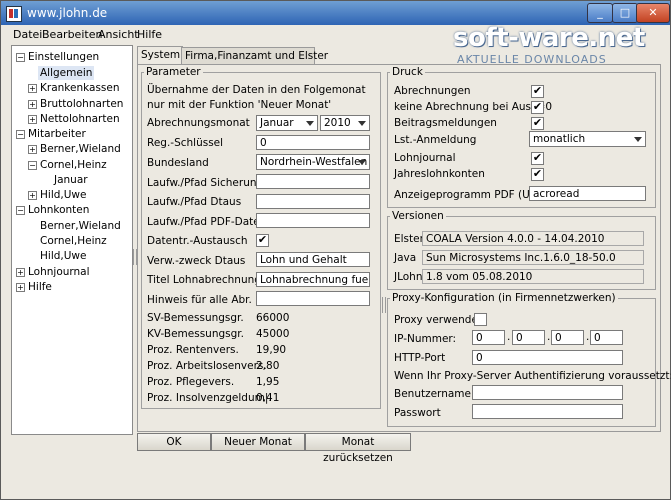  Describe the element at coordinates (537, 158) in the screenshot. I see `lohnjournal-checkbox: ✔` at that location.